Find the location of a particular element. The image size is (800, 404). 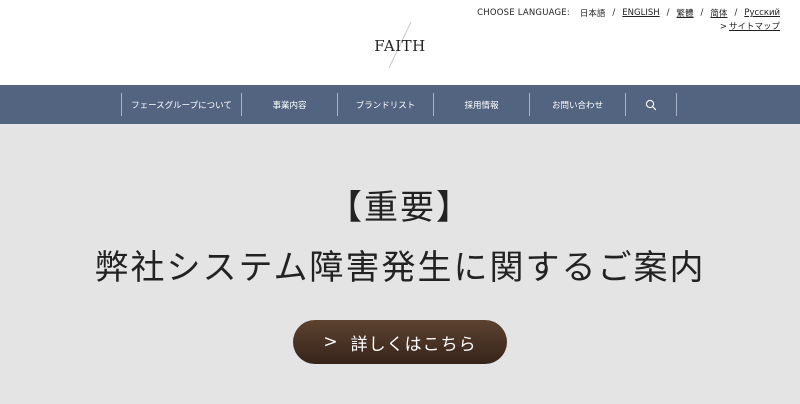

language-russian: Русский is located at coordinates (762, 13).